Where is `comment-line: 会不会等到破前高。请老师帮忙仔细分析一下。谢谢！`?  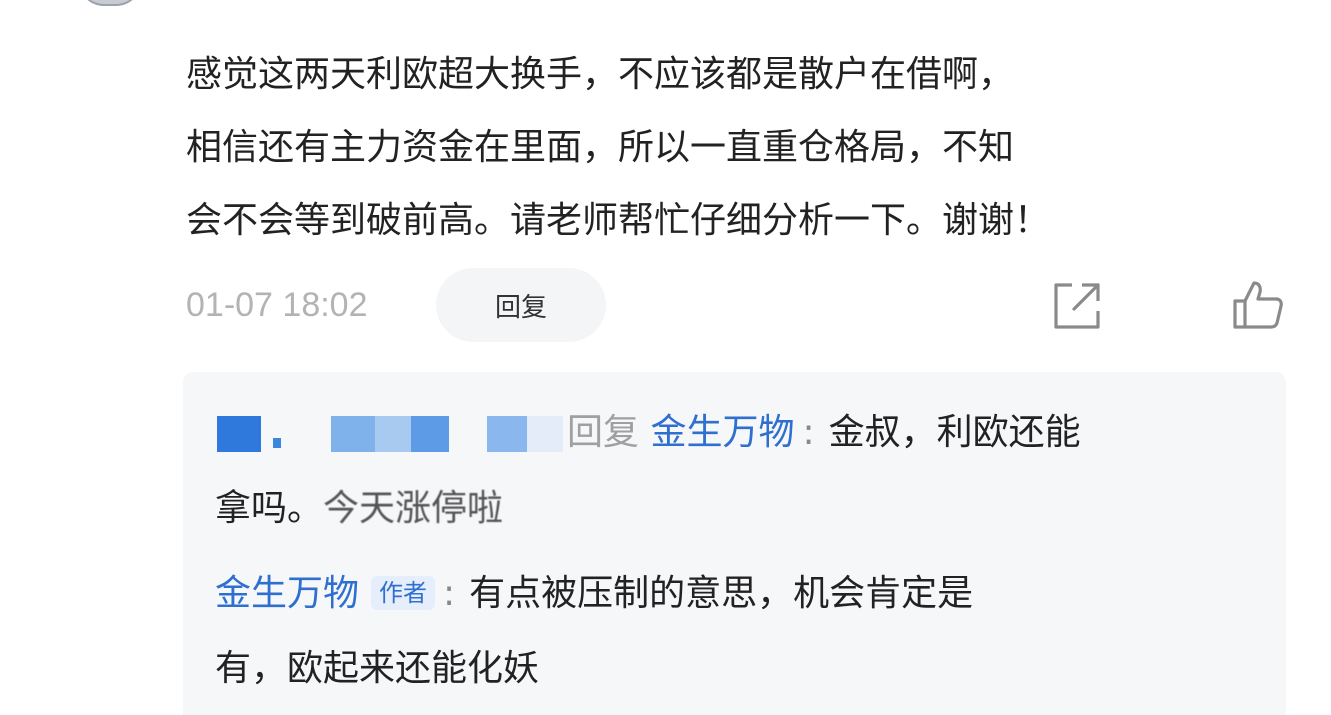
comment-line: 会不会等到破前高。请老师帮忙仔细分析一下。谢谢！ is located at coordinates (618, 220).